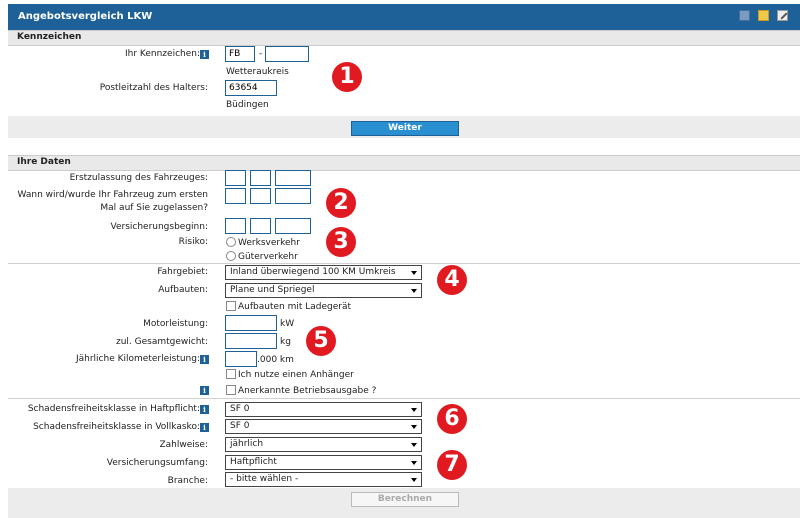 This screenshot has height=518, width=800. Describe the element at coordinates (260, 196) in the screenshot. I see `zulassung-month-input` at that location.